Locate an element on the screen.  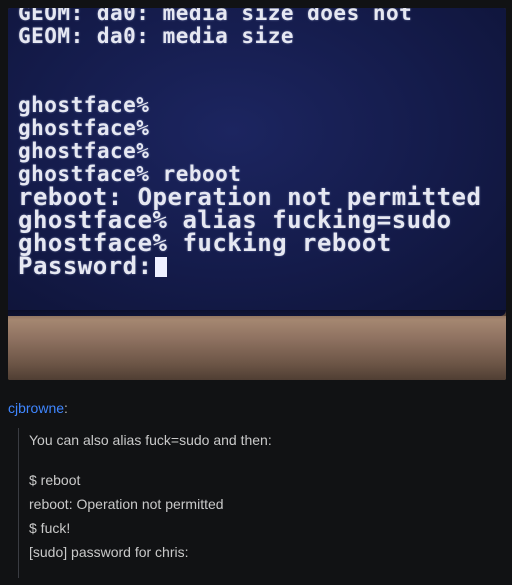
bezel-shadow is located at coordinates (257, 315).